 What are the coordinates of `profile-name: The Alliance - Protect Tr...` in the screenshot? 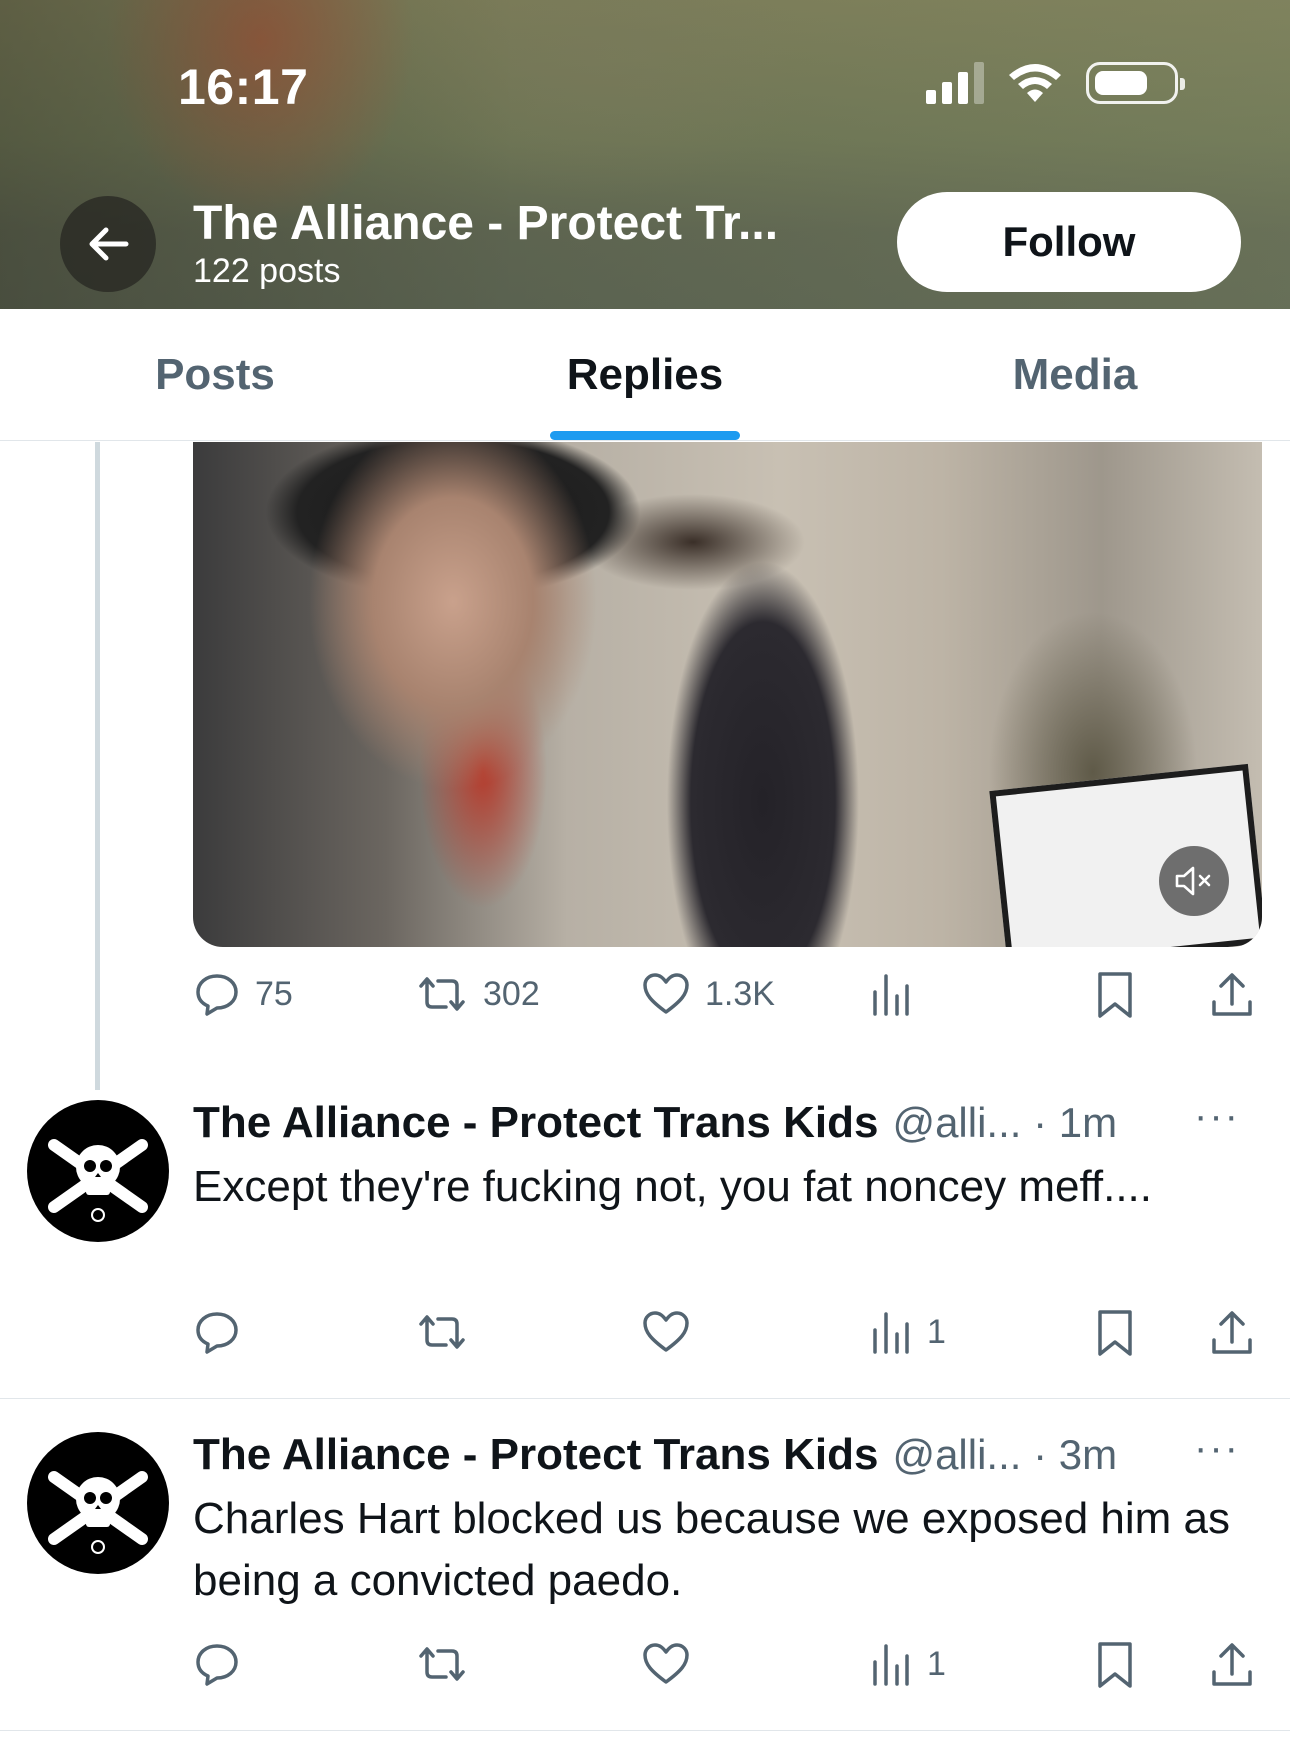 It's located at (486, 223).